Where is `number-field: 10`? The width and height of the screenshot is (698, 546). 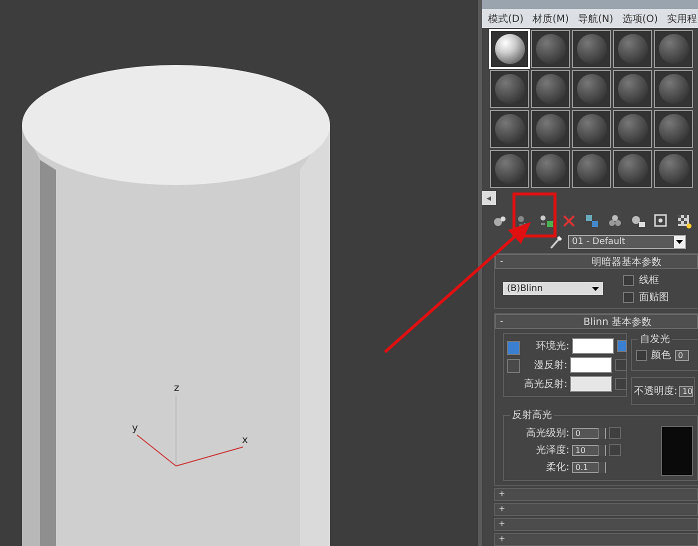
number-field: 10 is located at coordinates (686, 391).